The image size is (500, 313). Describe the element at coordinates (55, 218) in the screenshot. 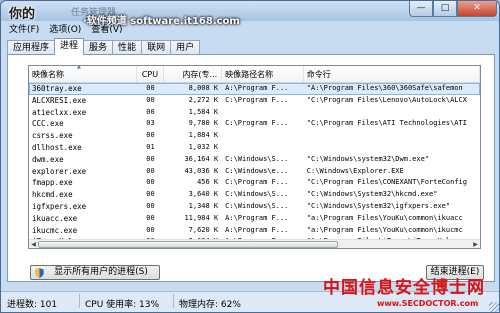

I see `process-name-cell: ikuacc.exe` at that location.